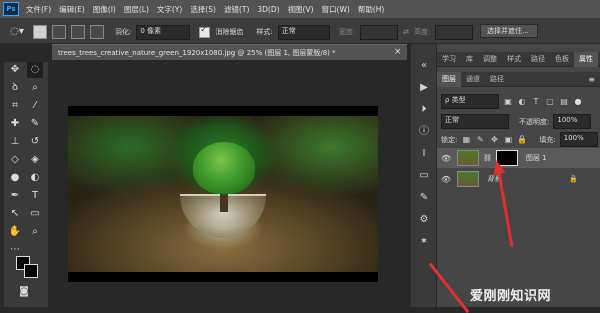  I want to click on style-select: 正常, so click(303, 32).